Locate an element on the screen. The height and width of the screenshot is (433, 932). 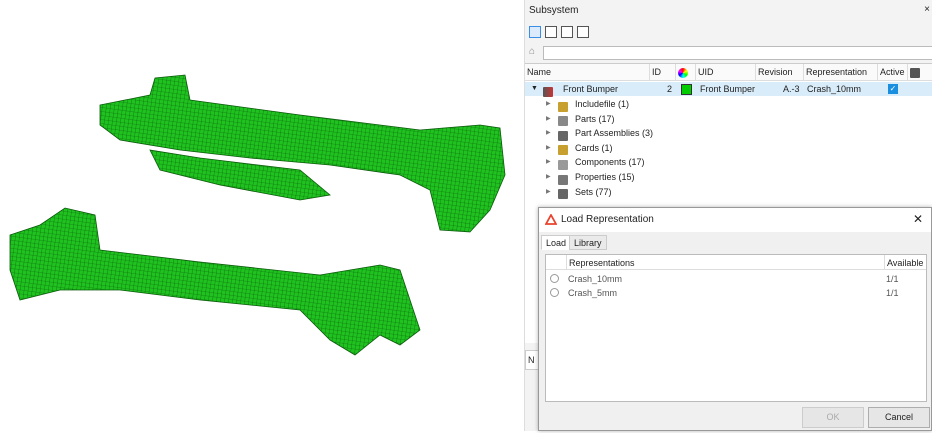
col-representations: Representations is located at coordinates (725, 262).